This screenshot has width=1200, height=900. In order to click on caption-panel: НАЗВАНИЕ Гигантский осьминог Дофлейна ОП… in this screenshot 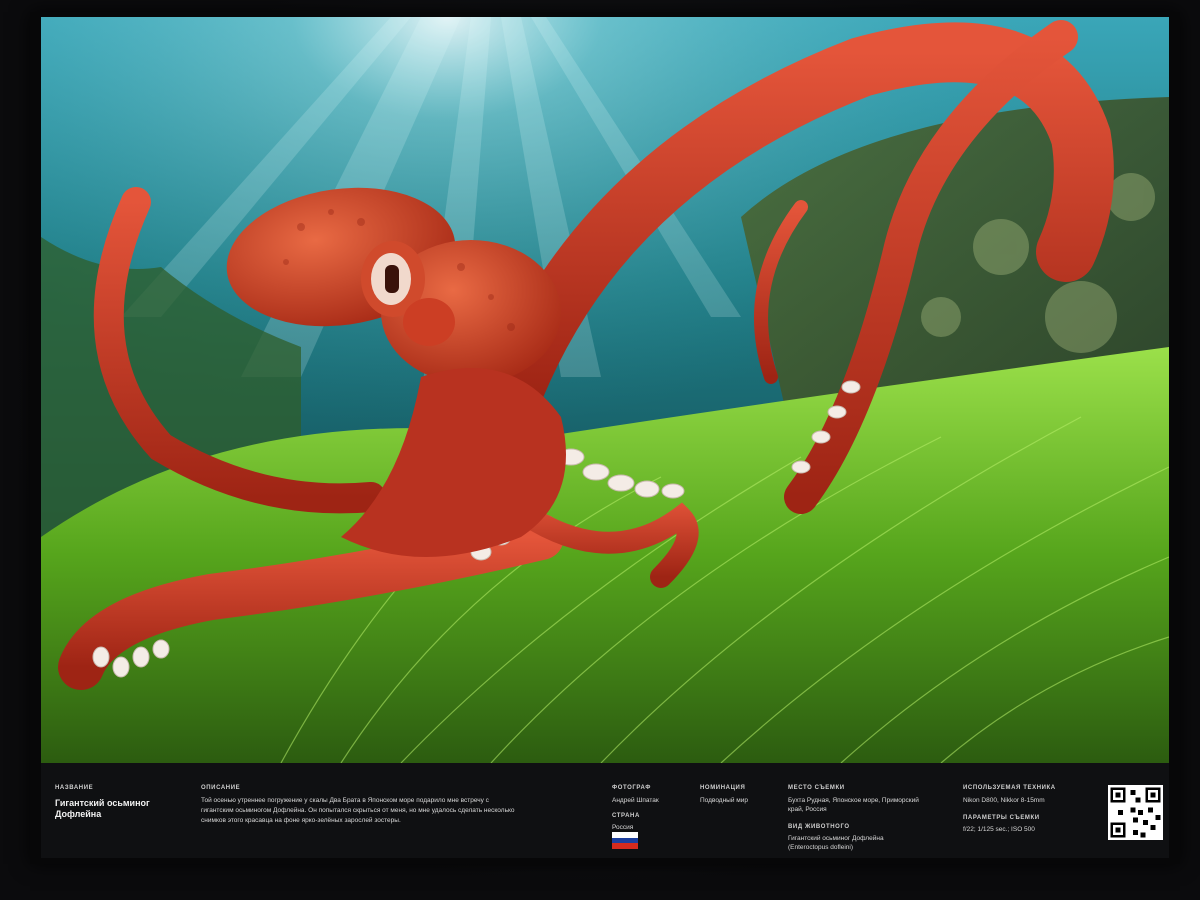, I will do `click(605, 810)`.